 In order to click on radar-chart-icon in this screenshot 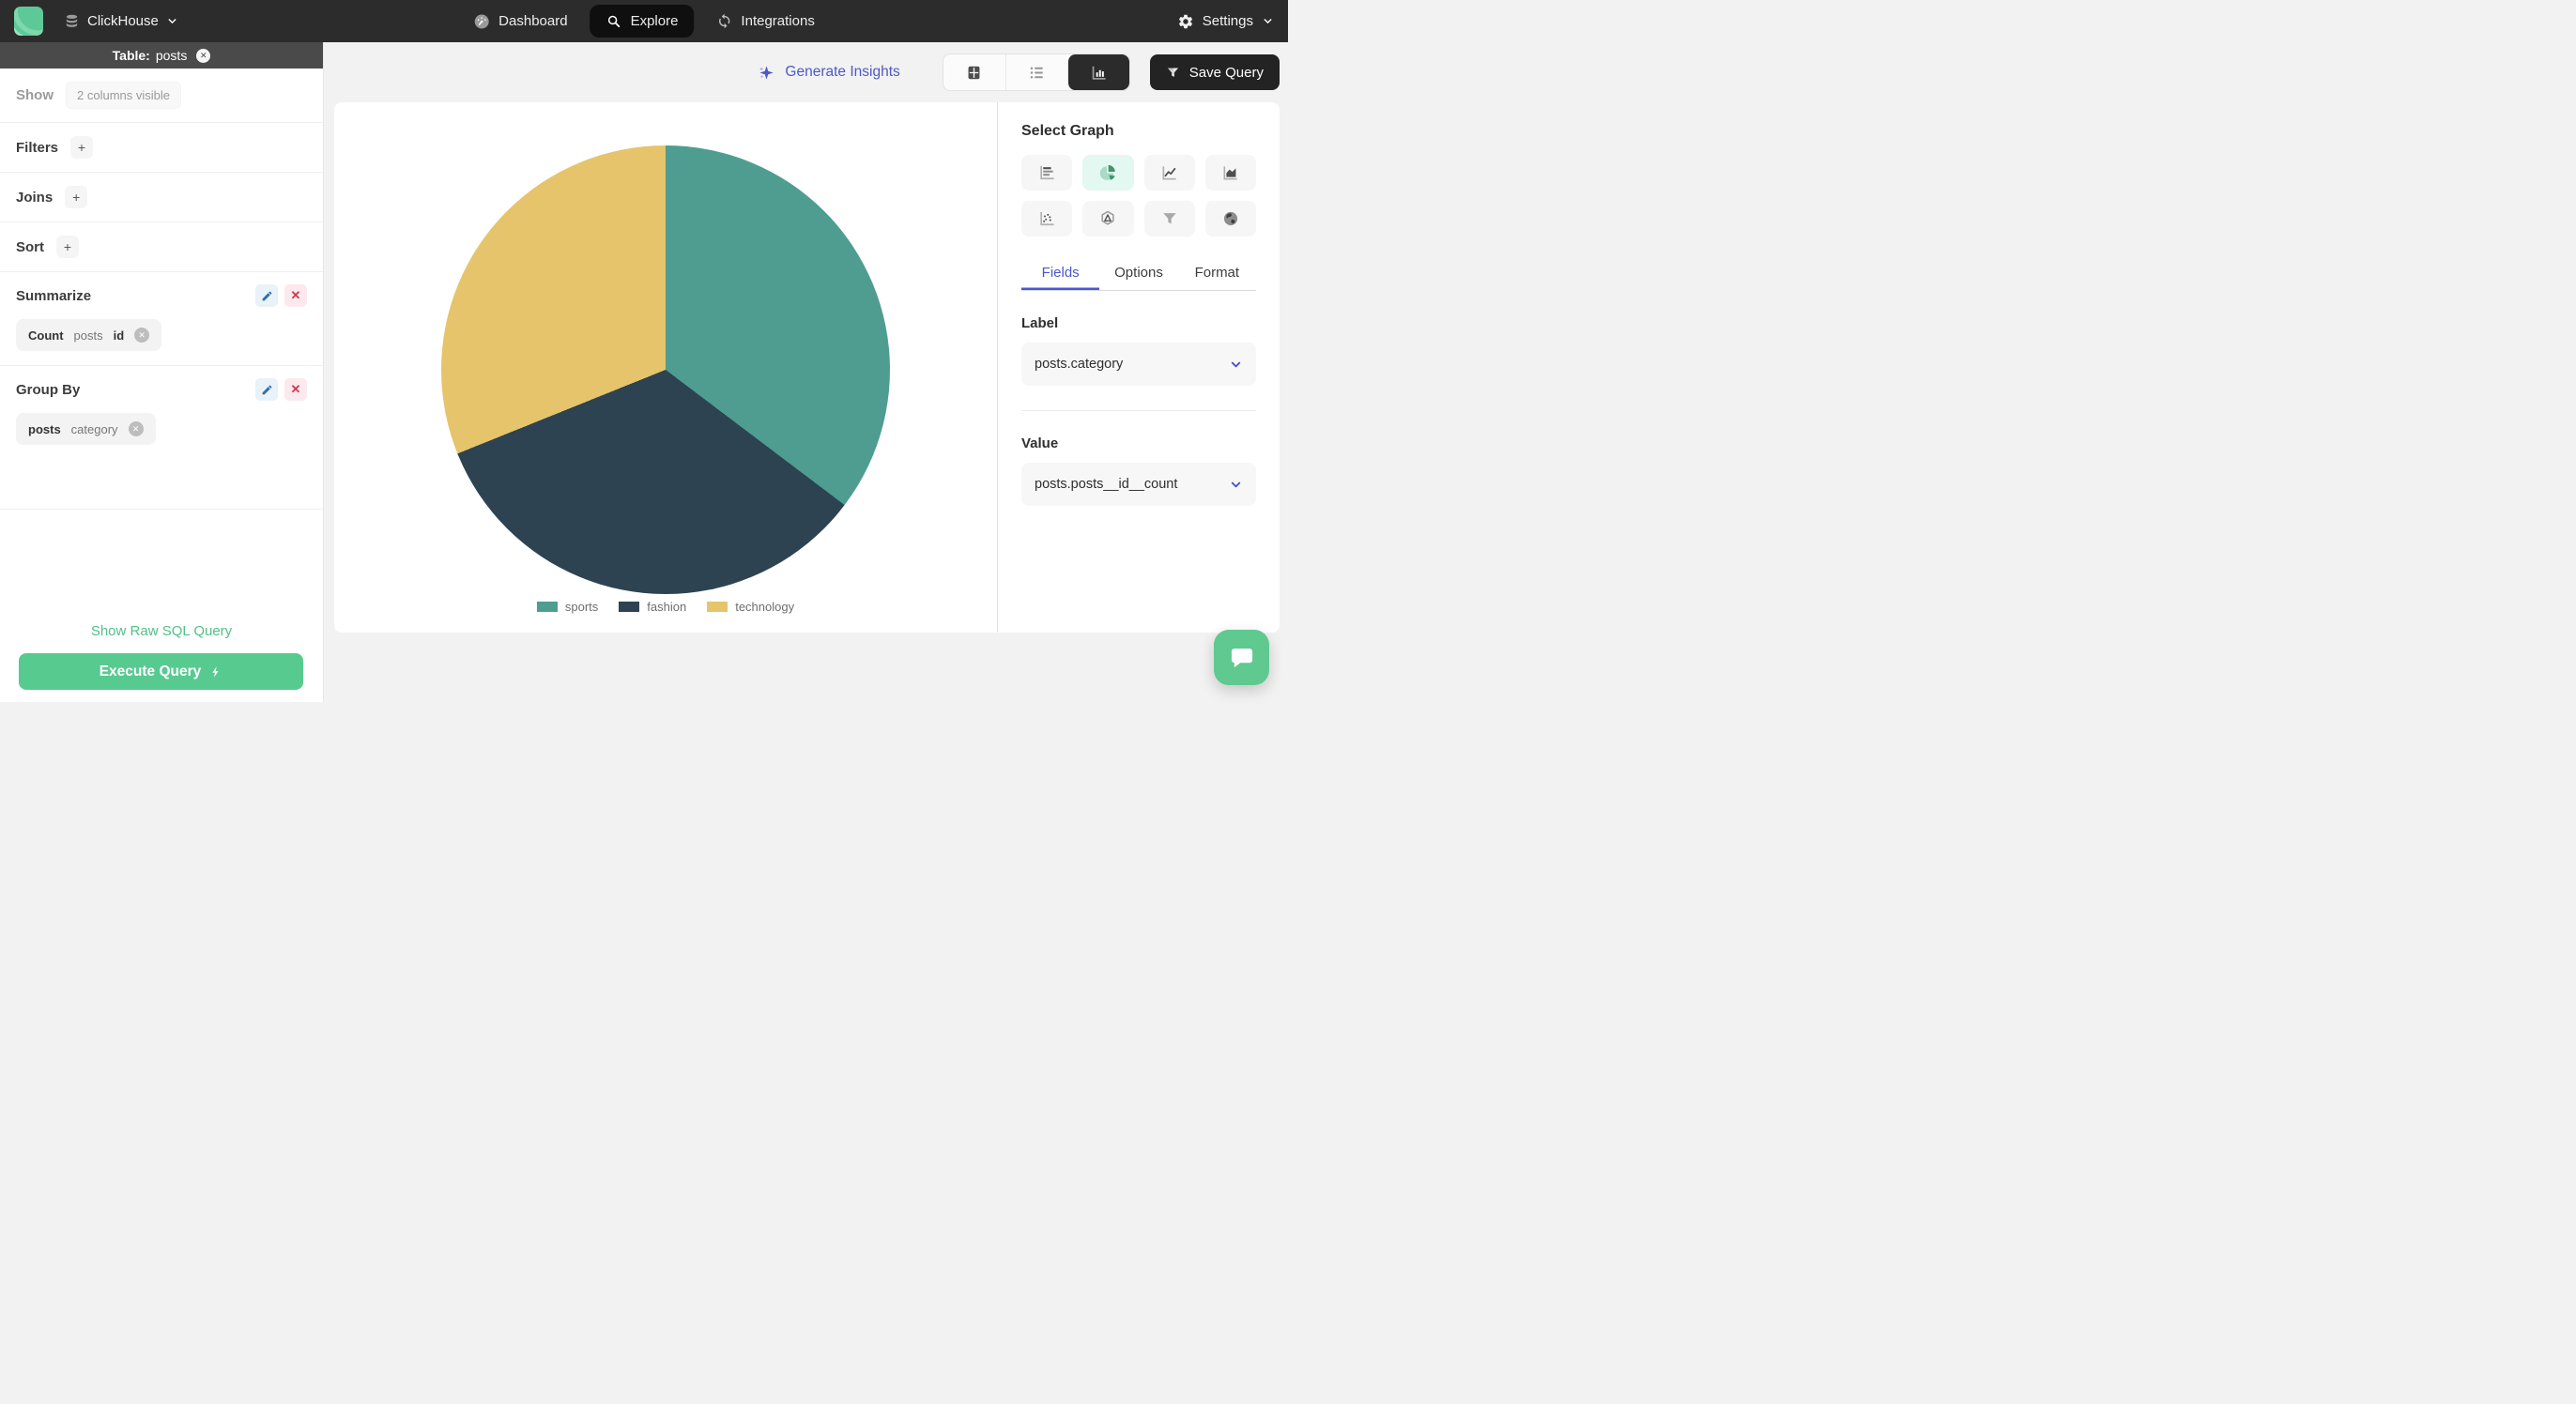, I will do `click(1107, 218)`.